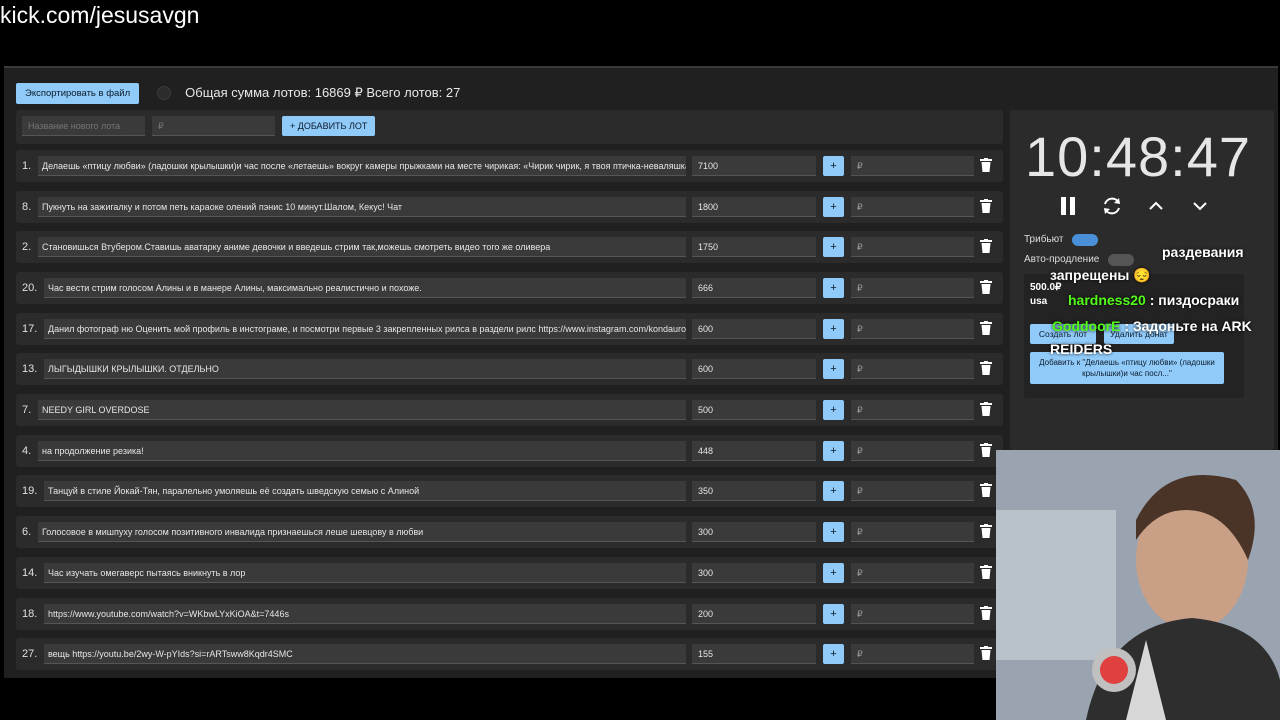 The height and width of the screenshot is (720, 1280). What do you see at coordinates (1194, 300) in the screenshot?
I see `chat-message: : пиздосраки` at bounding box center [1194, 300].